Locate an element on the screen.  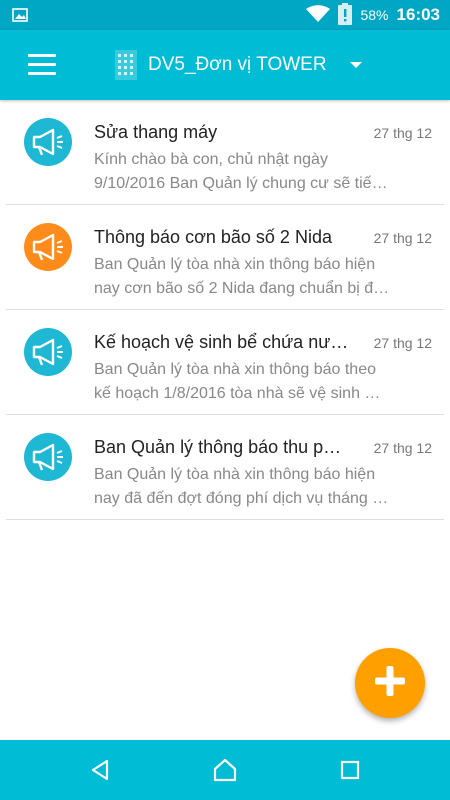
plus-icon is located at coordinates (390, 683).